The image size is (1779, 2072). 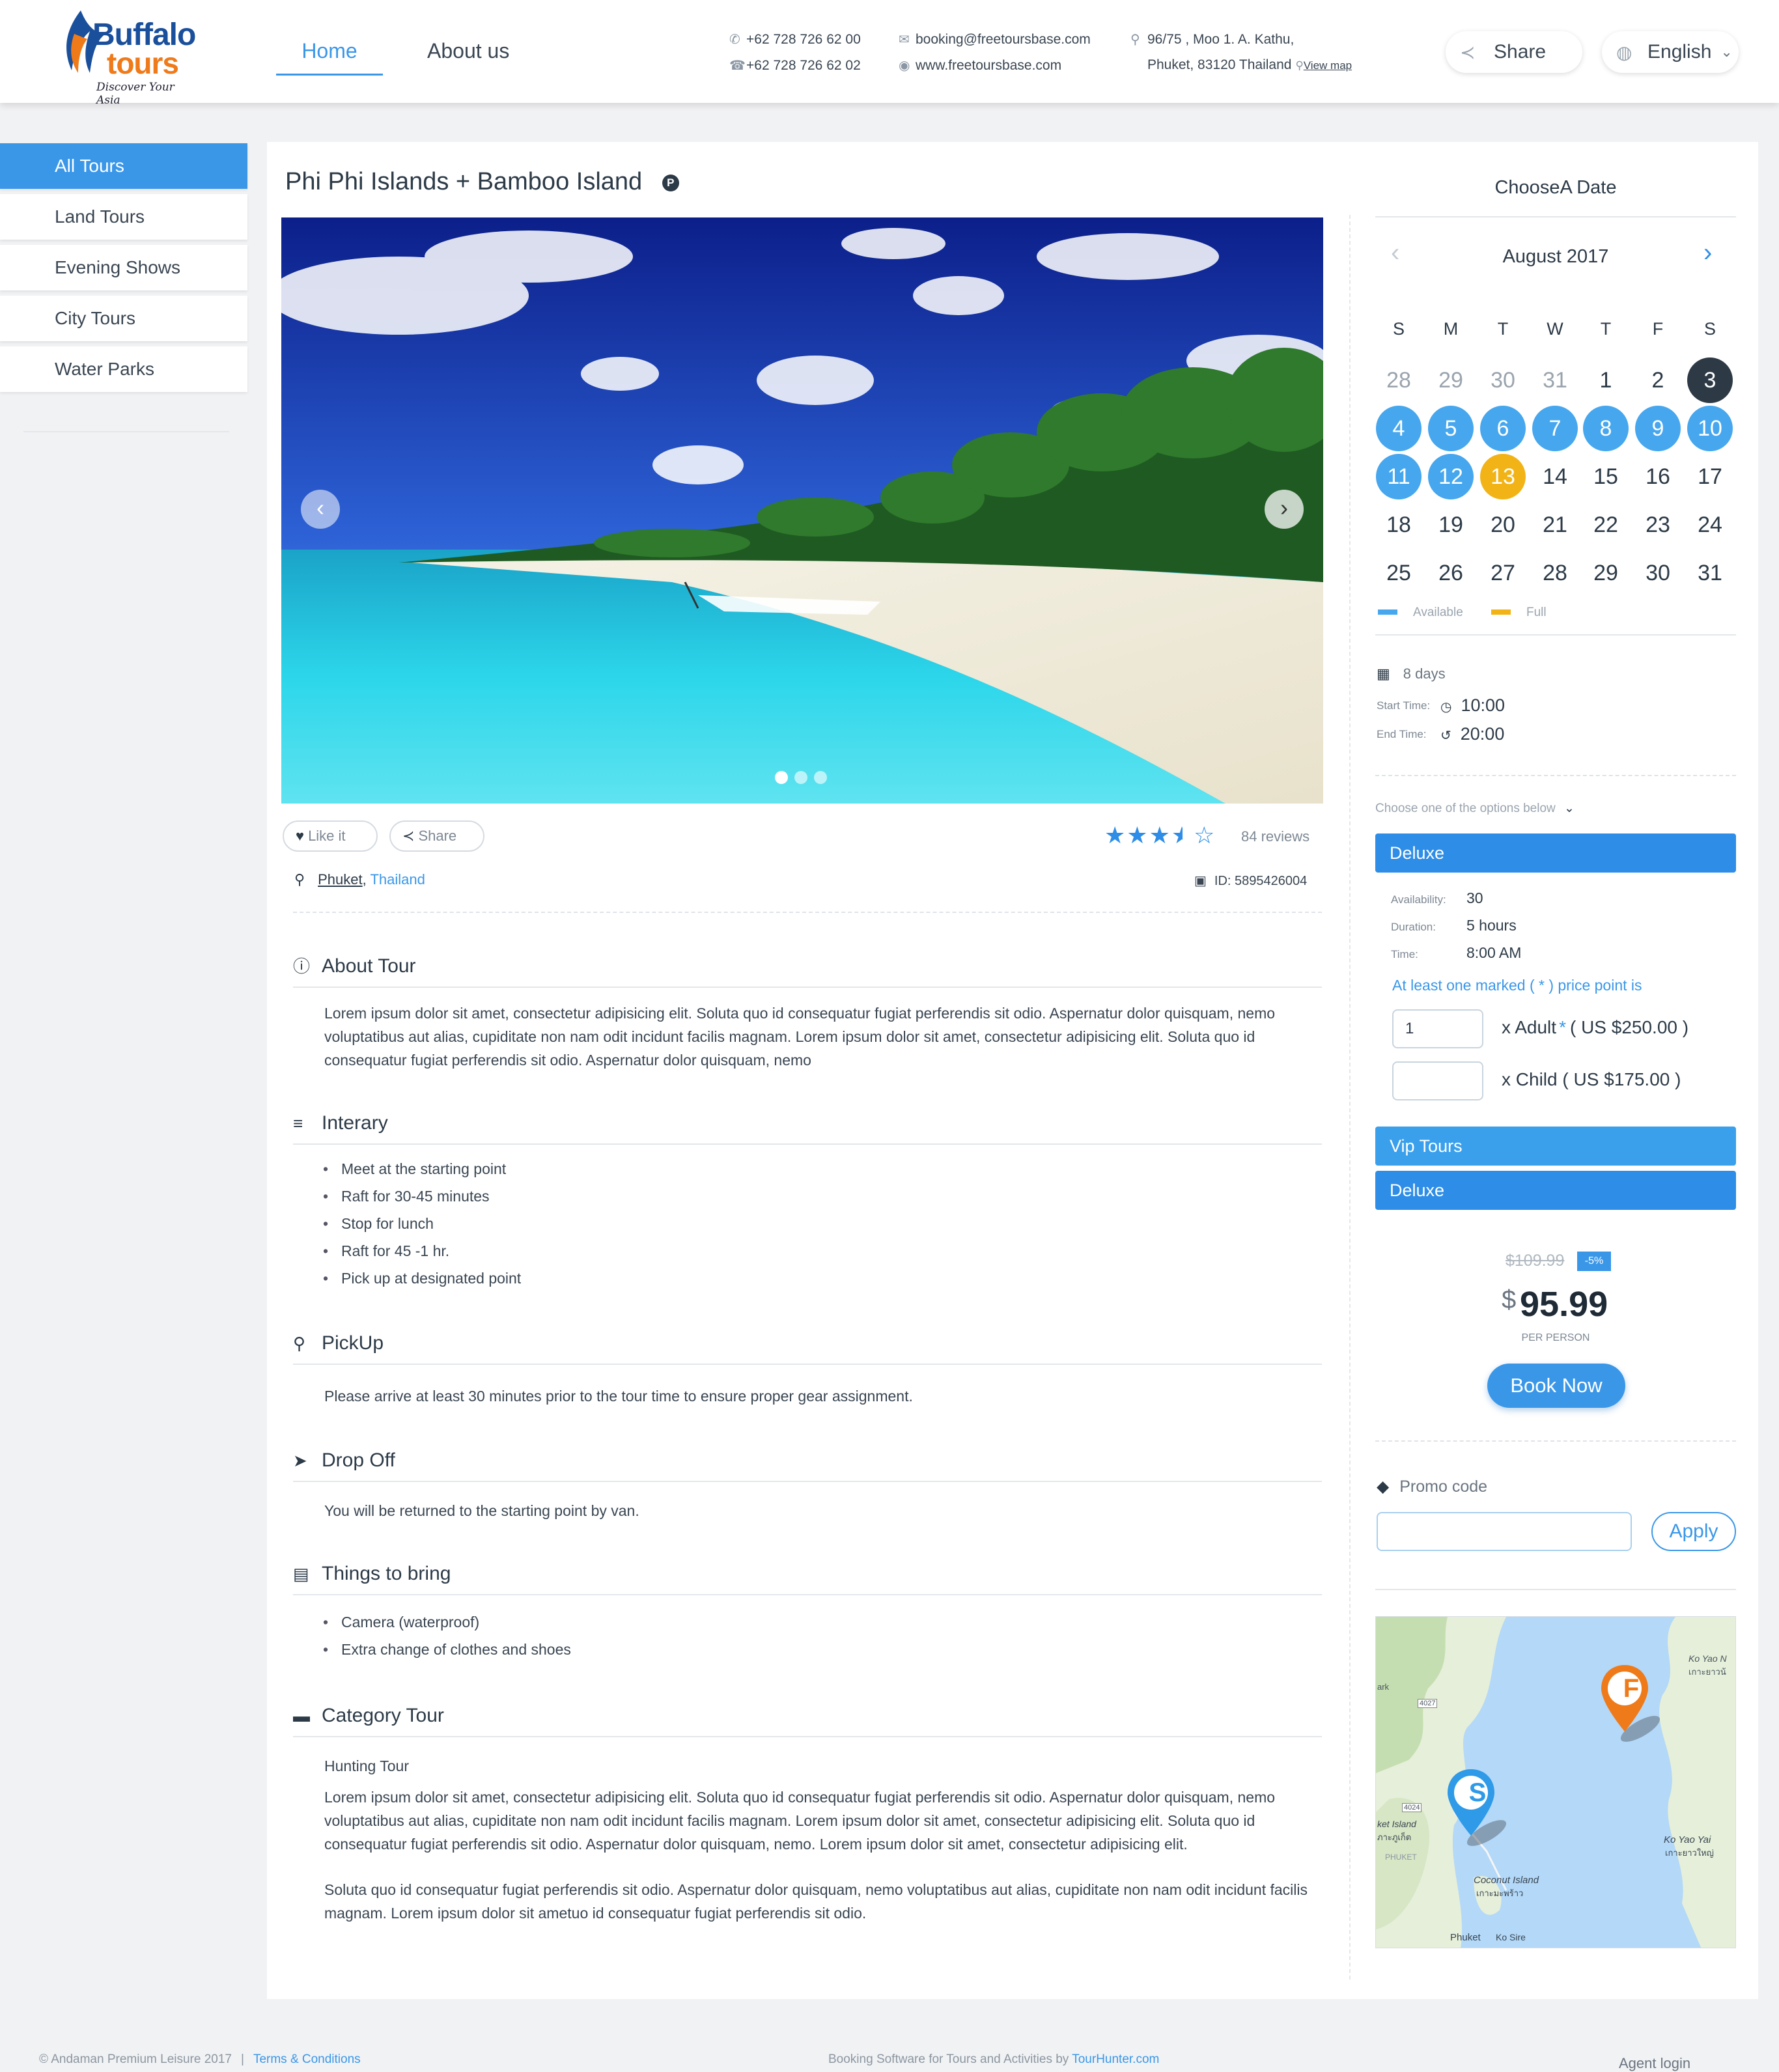 What do you see at coordinates (1517, 986) in the screenshot?
I see `price-point-note: At least one marked ( * ) price point is` at bounding box center [1517, 986].